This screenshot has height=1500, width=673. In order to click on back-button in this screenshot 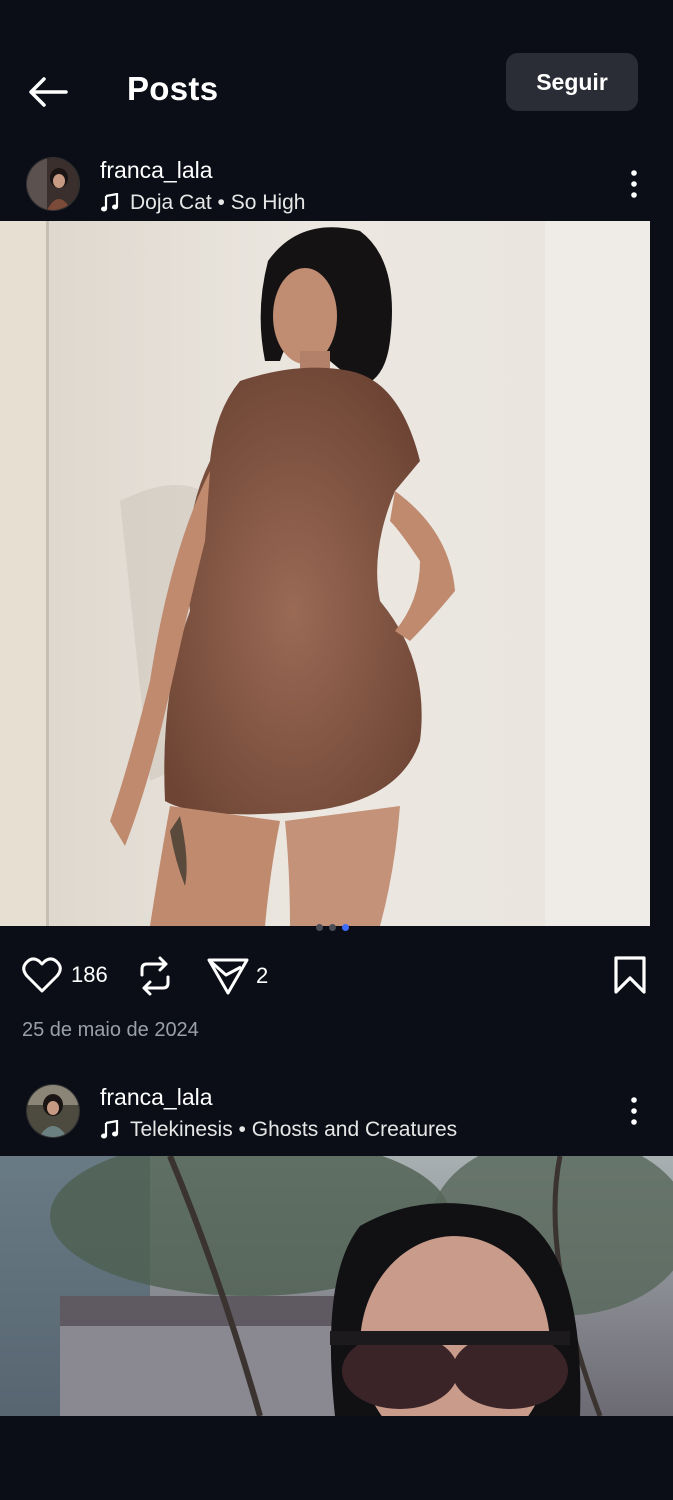, I will do `click(48, 92)`.